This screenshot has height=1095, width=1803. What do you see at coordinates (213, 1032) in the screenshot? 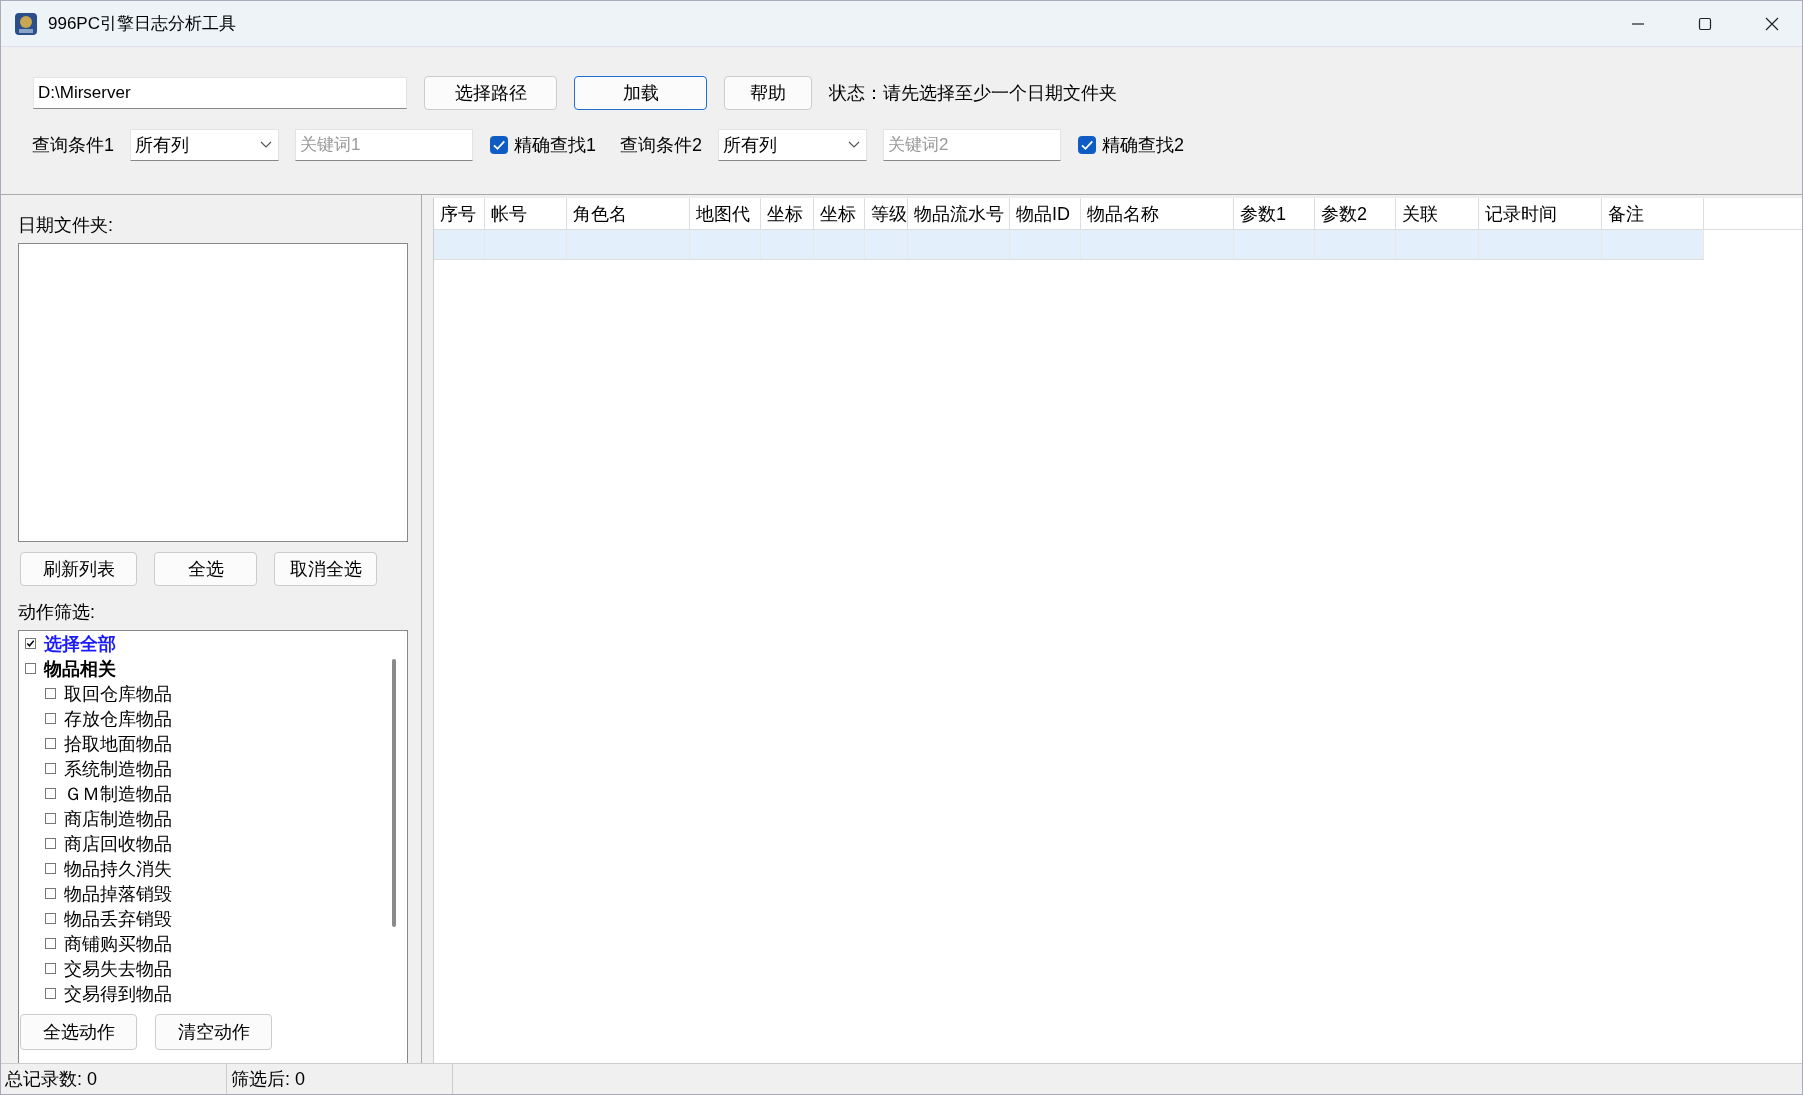
I see `action-button: 清空动作` at bounding box center [213, 1032].